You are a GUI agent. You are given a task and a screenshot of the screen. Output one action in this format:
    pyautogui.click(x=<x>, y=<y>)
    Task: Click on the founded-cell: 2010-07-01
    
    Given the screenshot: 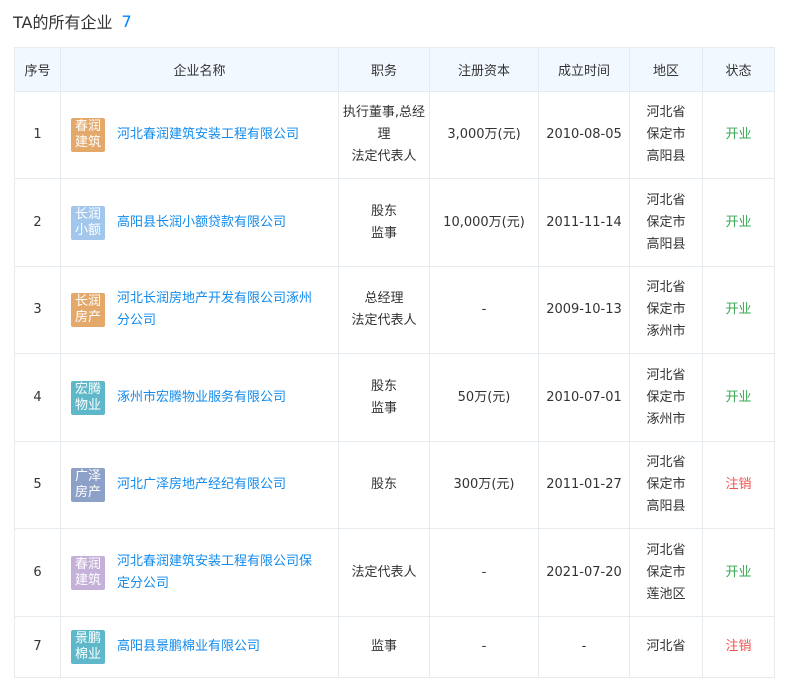 What is the action you would take?
    pyautogui.click(x=584, y=397)
    